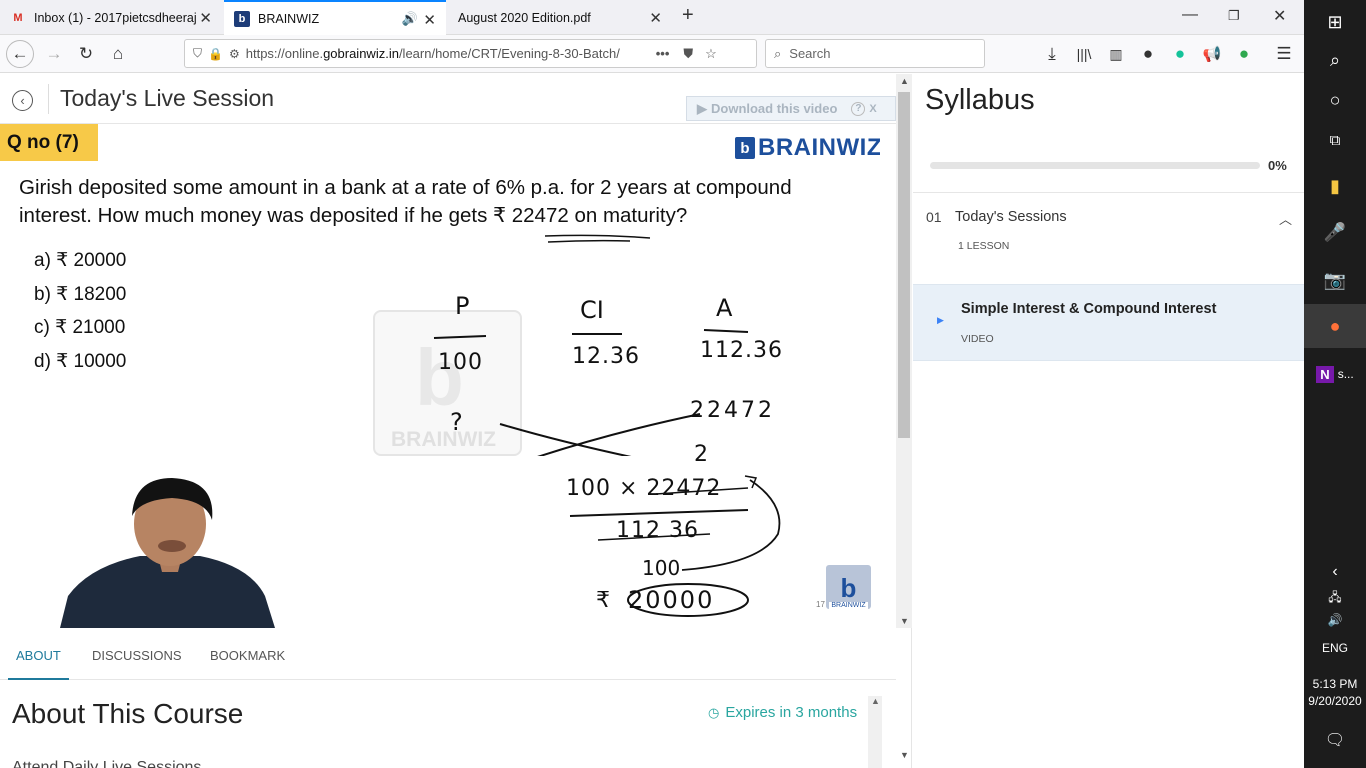  What do you see at coordinates (1335, 280) in the screenshot?
I see `camera-icon: 📷` at bounding box center [1335, 280].